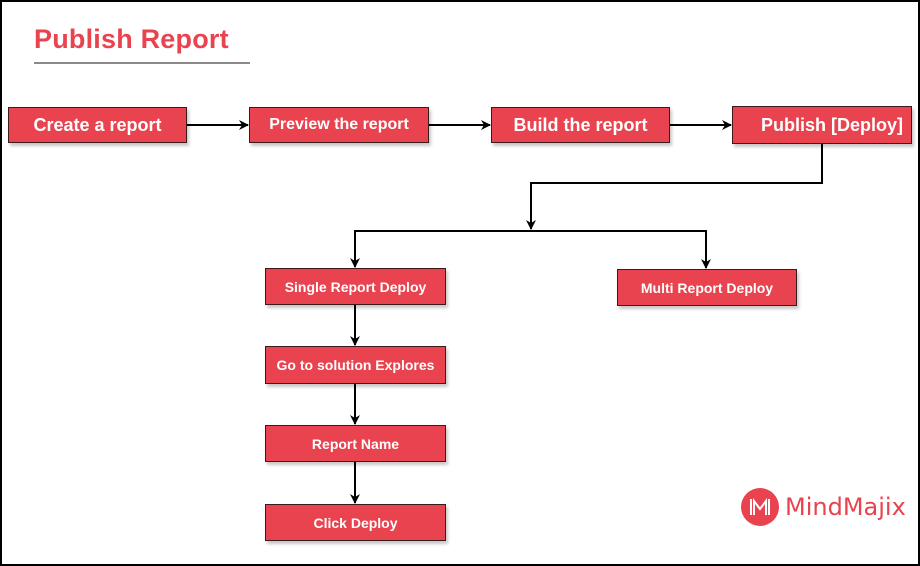  I want to click on mindmajix-logo-icon, so click(760, 507).